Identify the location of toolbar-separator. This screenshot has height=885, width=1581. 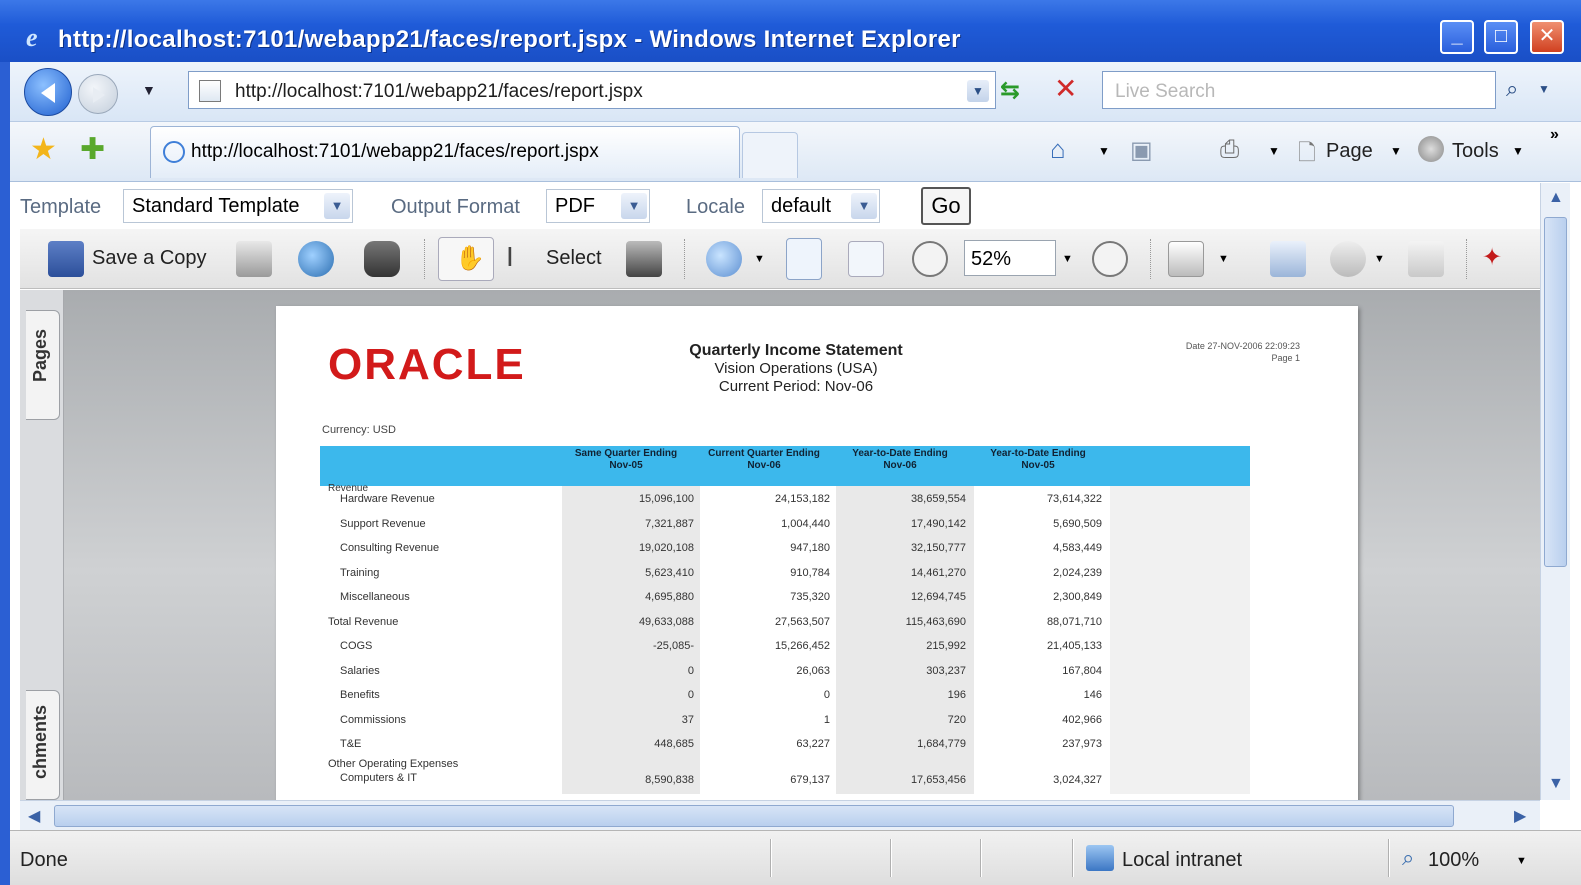
(425, 259).